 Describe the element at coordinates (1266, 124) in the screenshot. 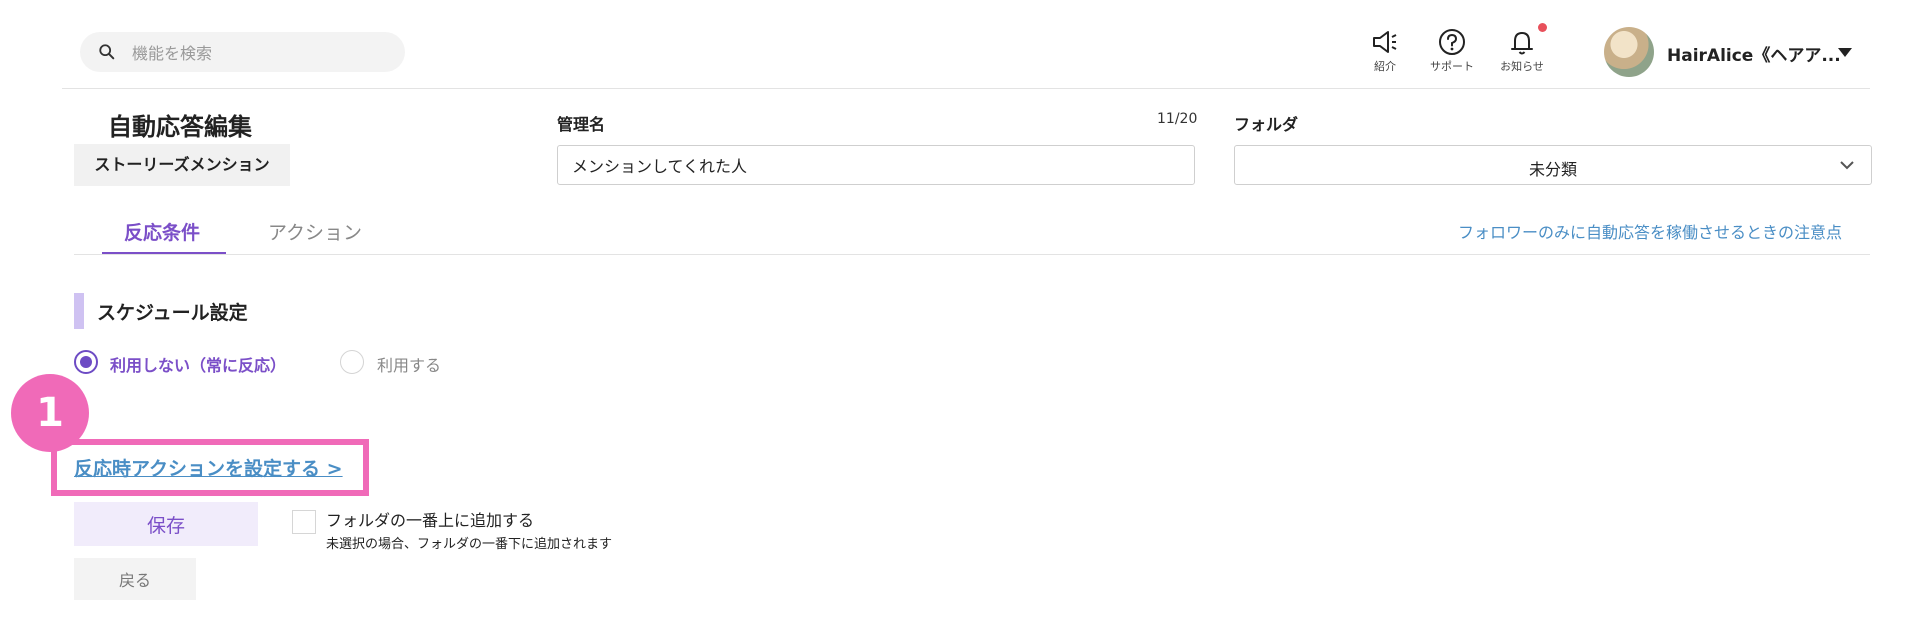

I see `folder-label: フォルダ` at that location.